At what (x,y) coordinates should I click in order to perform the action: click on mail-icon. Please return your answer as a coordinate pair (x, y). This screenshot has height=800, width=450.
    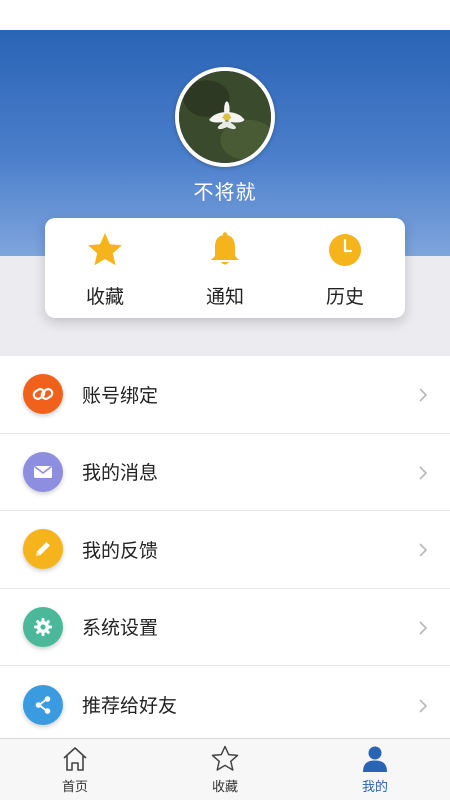
    Looking at the image, I should click on (43, 471).